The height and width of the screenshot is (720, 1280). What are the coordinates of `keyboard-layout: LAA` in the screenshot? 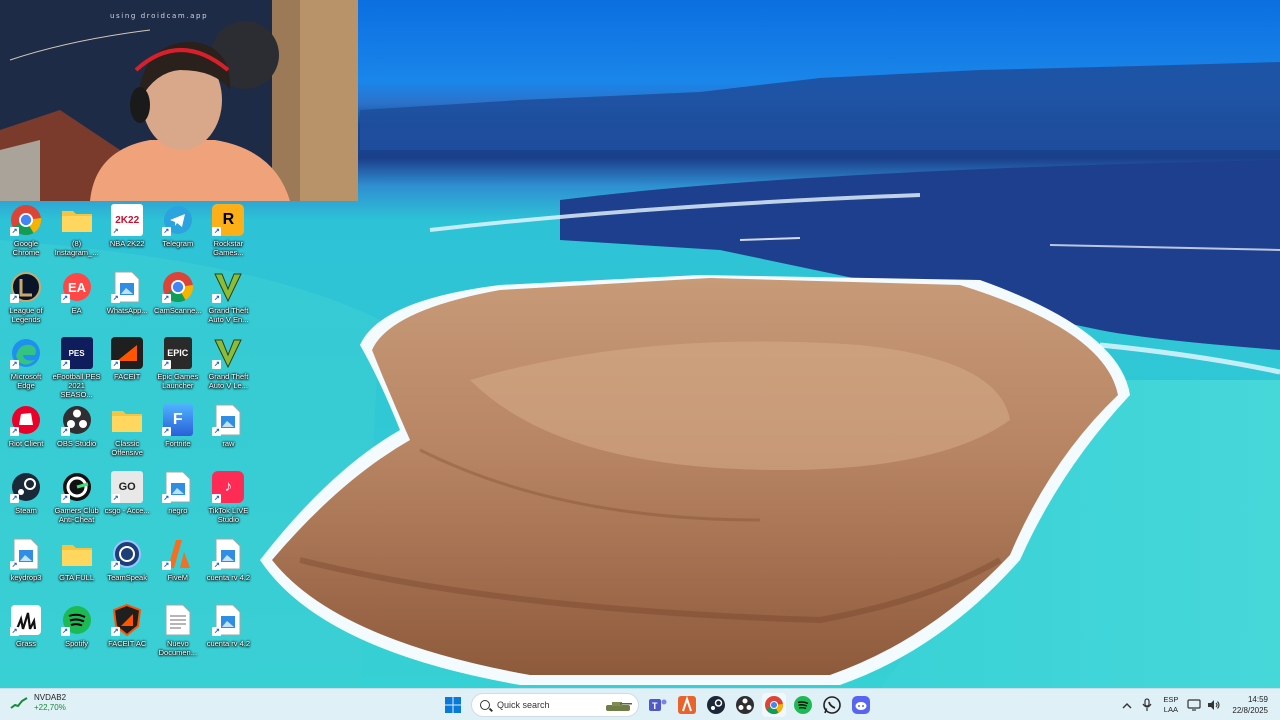 It's located at (1170, 709).